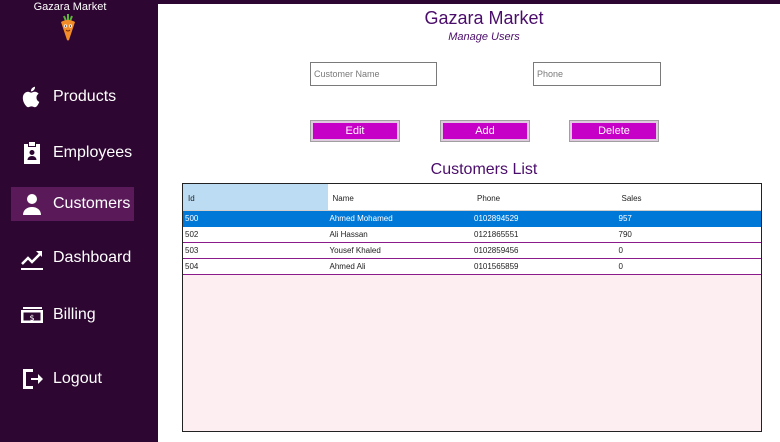 The width and height of the screenshot is (780, 442). Describe the element at coordinates (472, 251) in the screenshot. I see `table-row: 503 Yousef Khaled 0102859456 0` at that location.